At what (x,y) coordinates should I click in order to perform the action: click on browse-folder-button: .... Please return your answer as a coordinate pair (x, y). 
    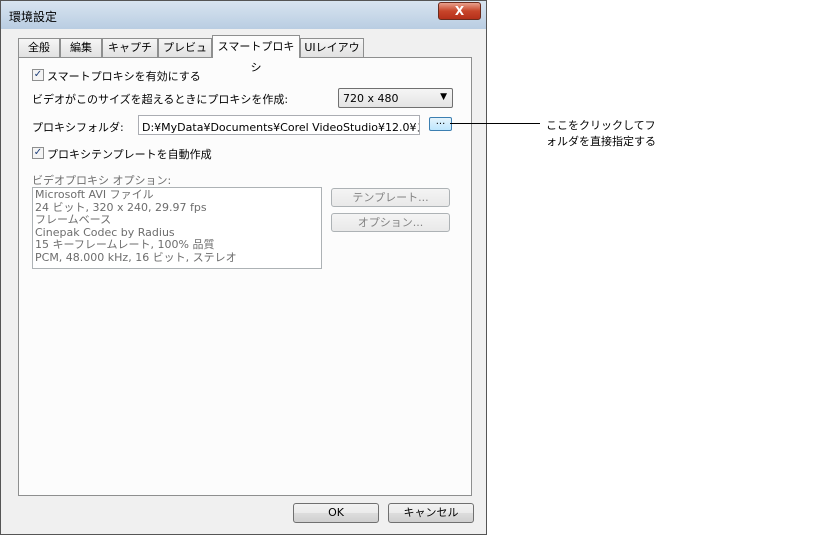
    Looking at the image, I should click on (440, 124).